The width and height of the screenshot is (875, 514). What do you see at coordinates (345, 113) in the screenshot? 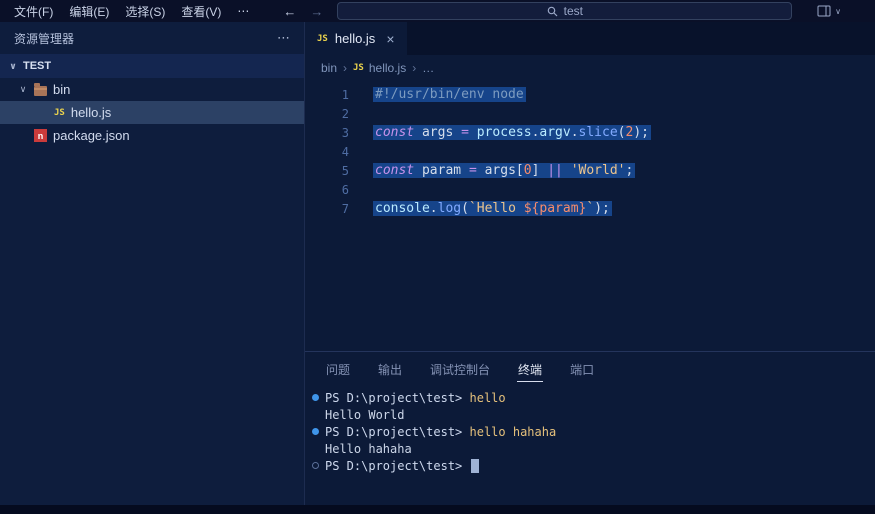
I see `line-number: 2` at bounding box center [345, 113].